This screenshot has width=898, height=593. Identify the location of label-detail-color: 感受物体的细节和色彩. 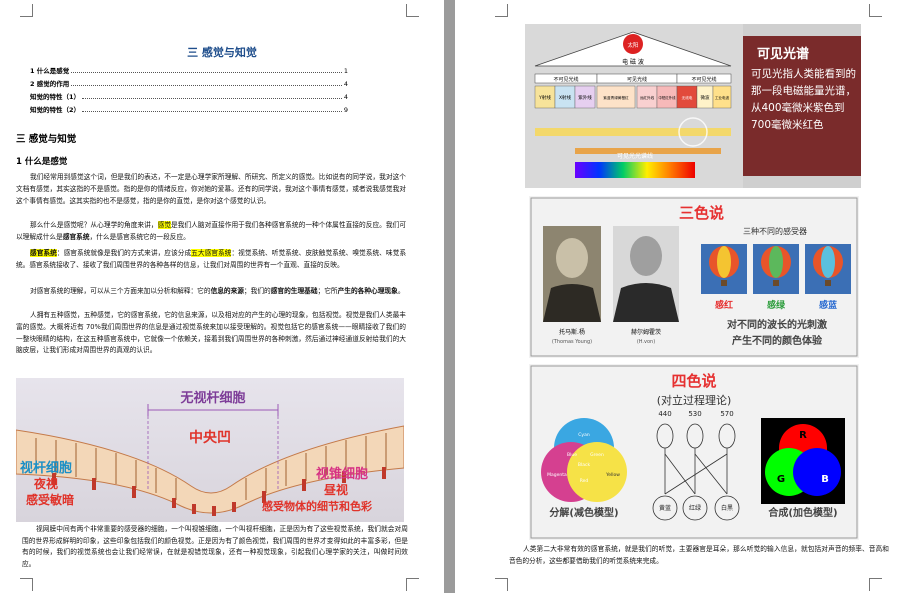
(317, 506).